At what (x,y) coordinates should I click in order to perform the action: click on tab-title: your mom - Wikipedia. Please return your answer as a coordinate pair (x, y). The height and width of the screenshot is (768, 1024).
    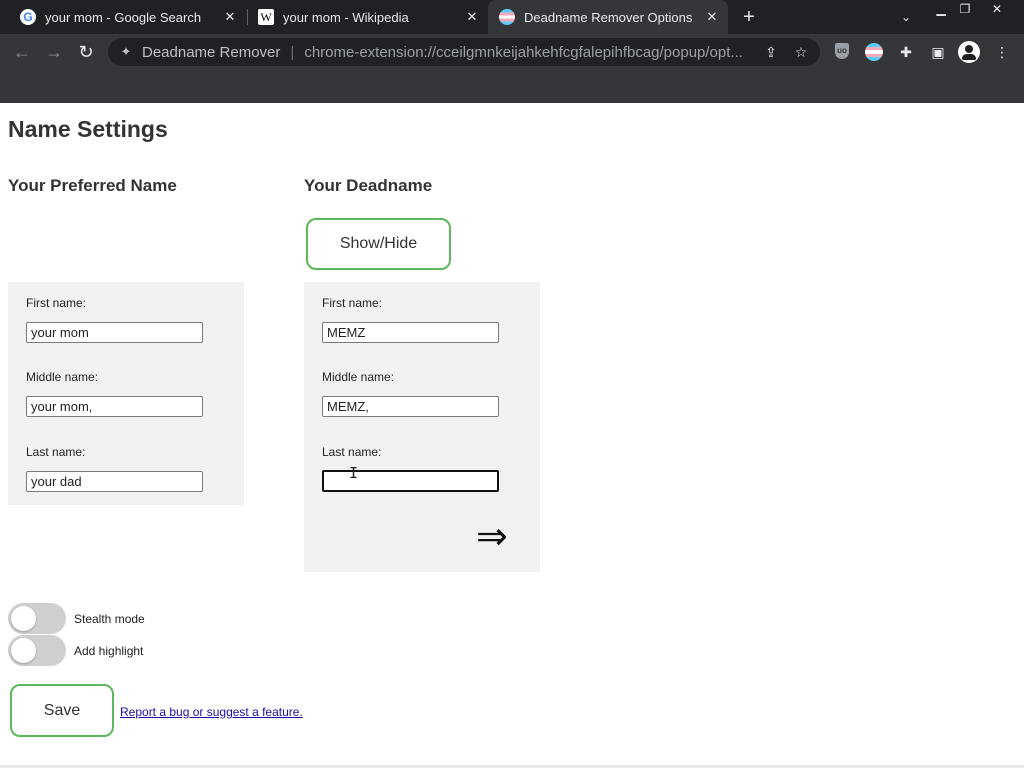
    Looking at the image, I should click on (346, 17).